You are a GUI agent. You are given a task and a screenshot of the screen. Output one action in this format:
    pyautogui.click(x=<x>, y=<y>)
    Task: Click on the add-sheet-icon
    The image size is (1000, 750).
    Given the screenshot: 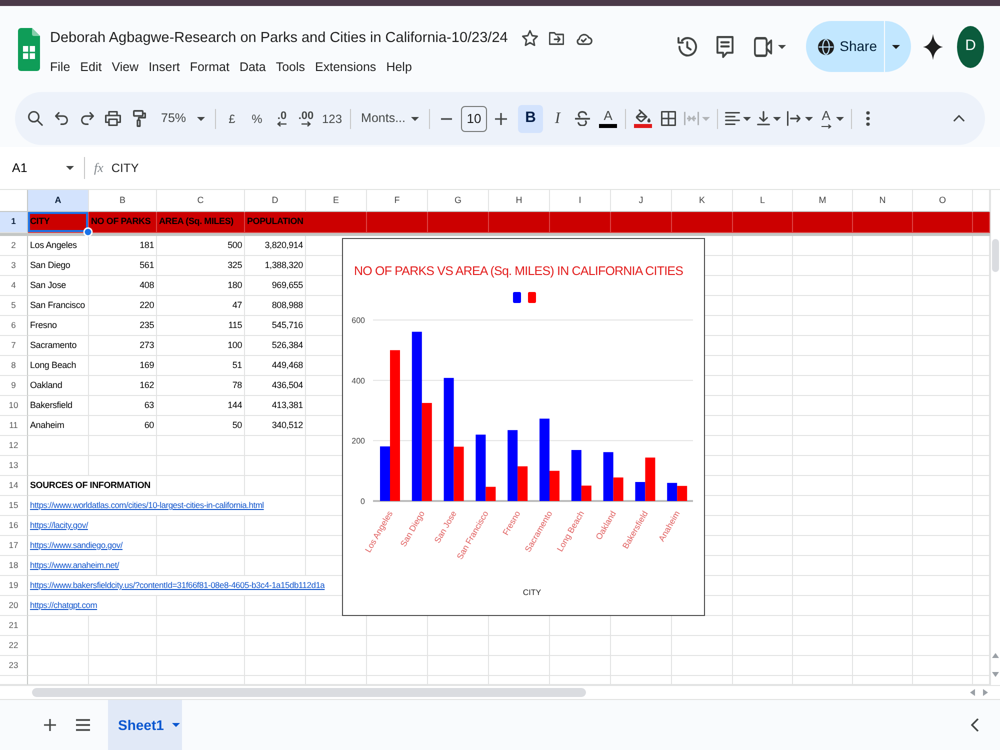 What is the action you would take?
    pyautogui.click(x=50, y=725)
    